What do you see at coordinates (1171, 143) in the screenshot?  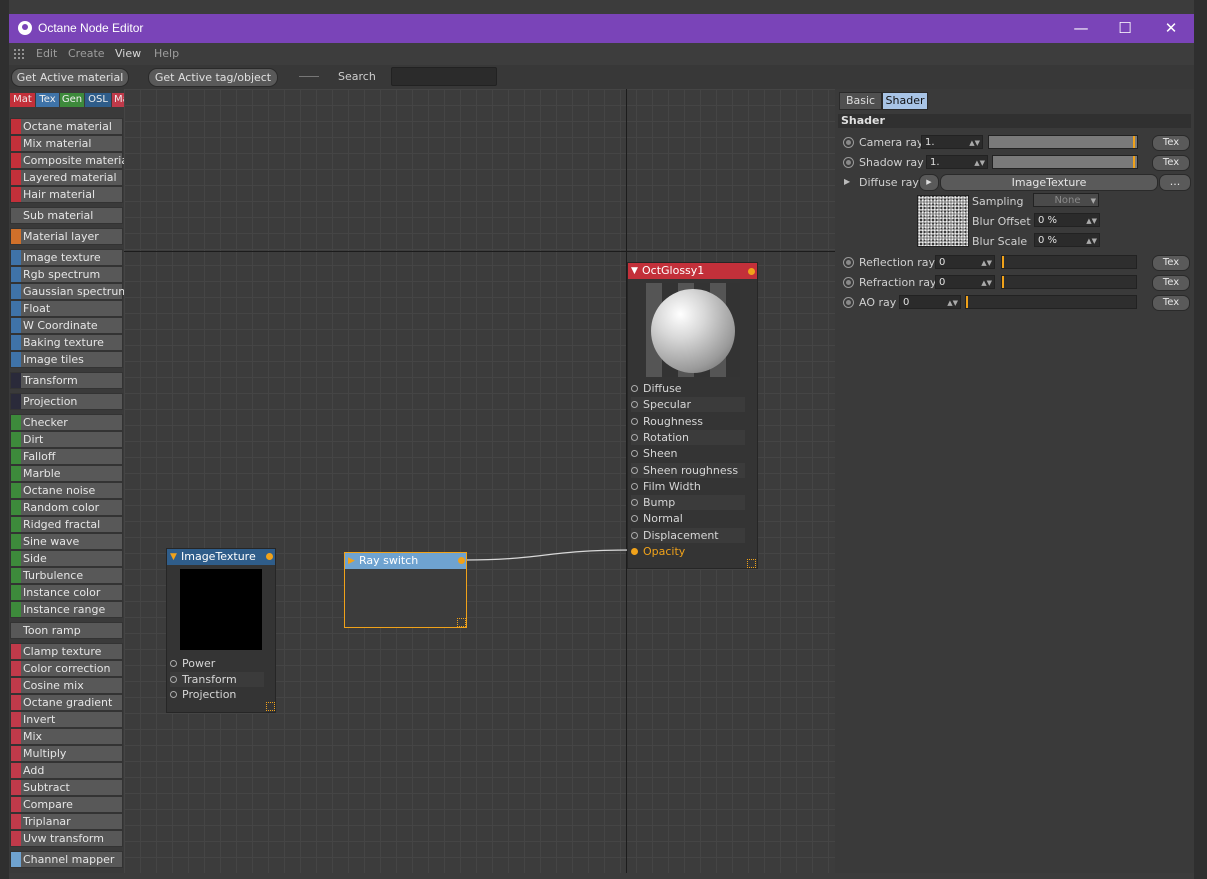 I see `camera-ray-tex-button: Tex` at bounding box center [1171, 143].